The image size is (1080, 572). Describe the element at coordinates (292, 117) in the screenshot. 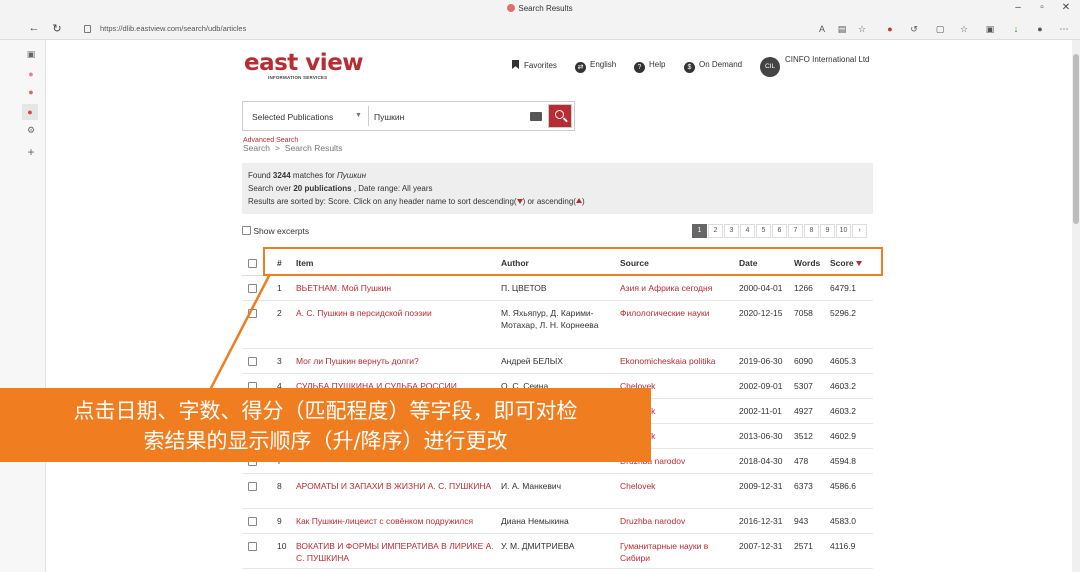

I see `scope-select: Selected Publications` at that location.